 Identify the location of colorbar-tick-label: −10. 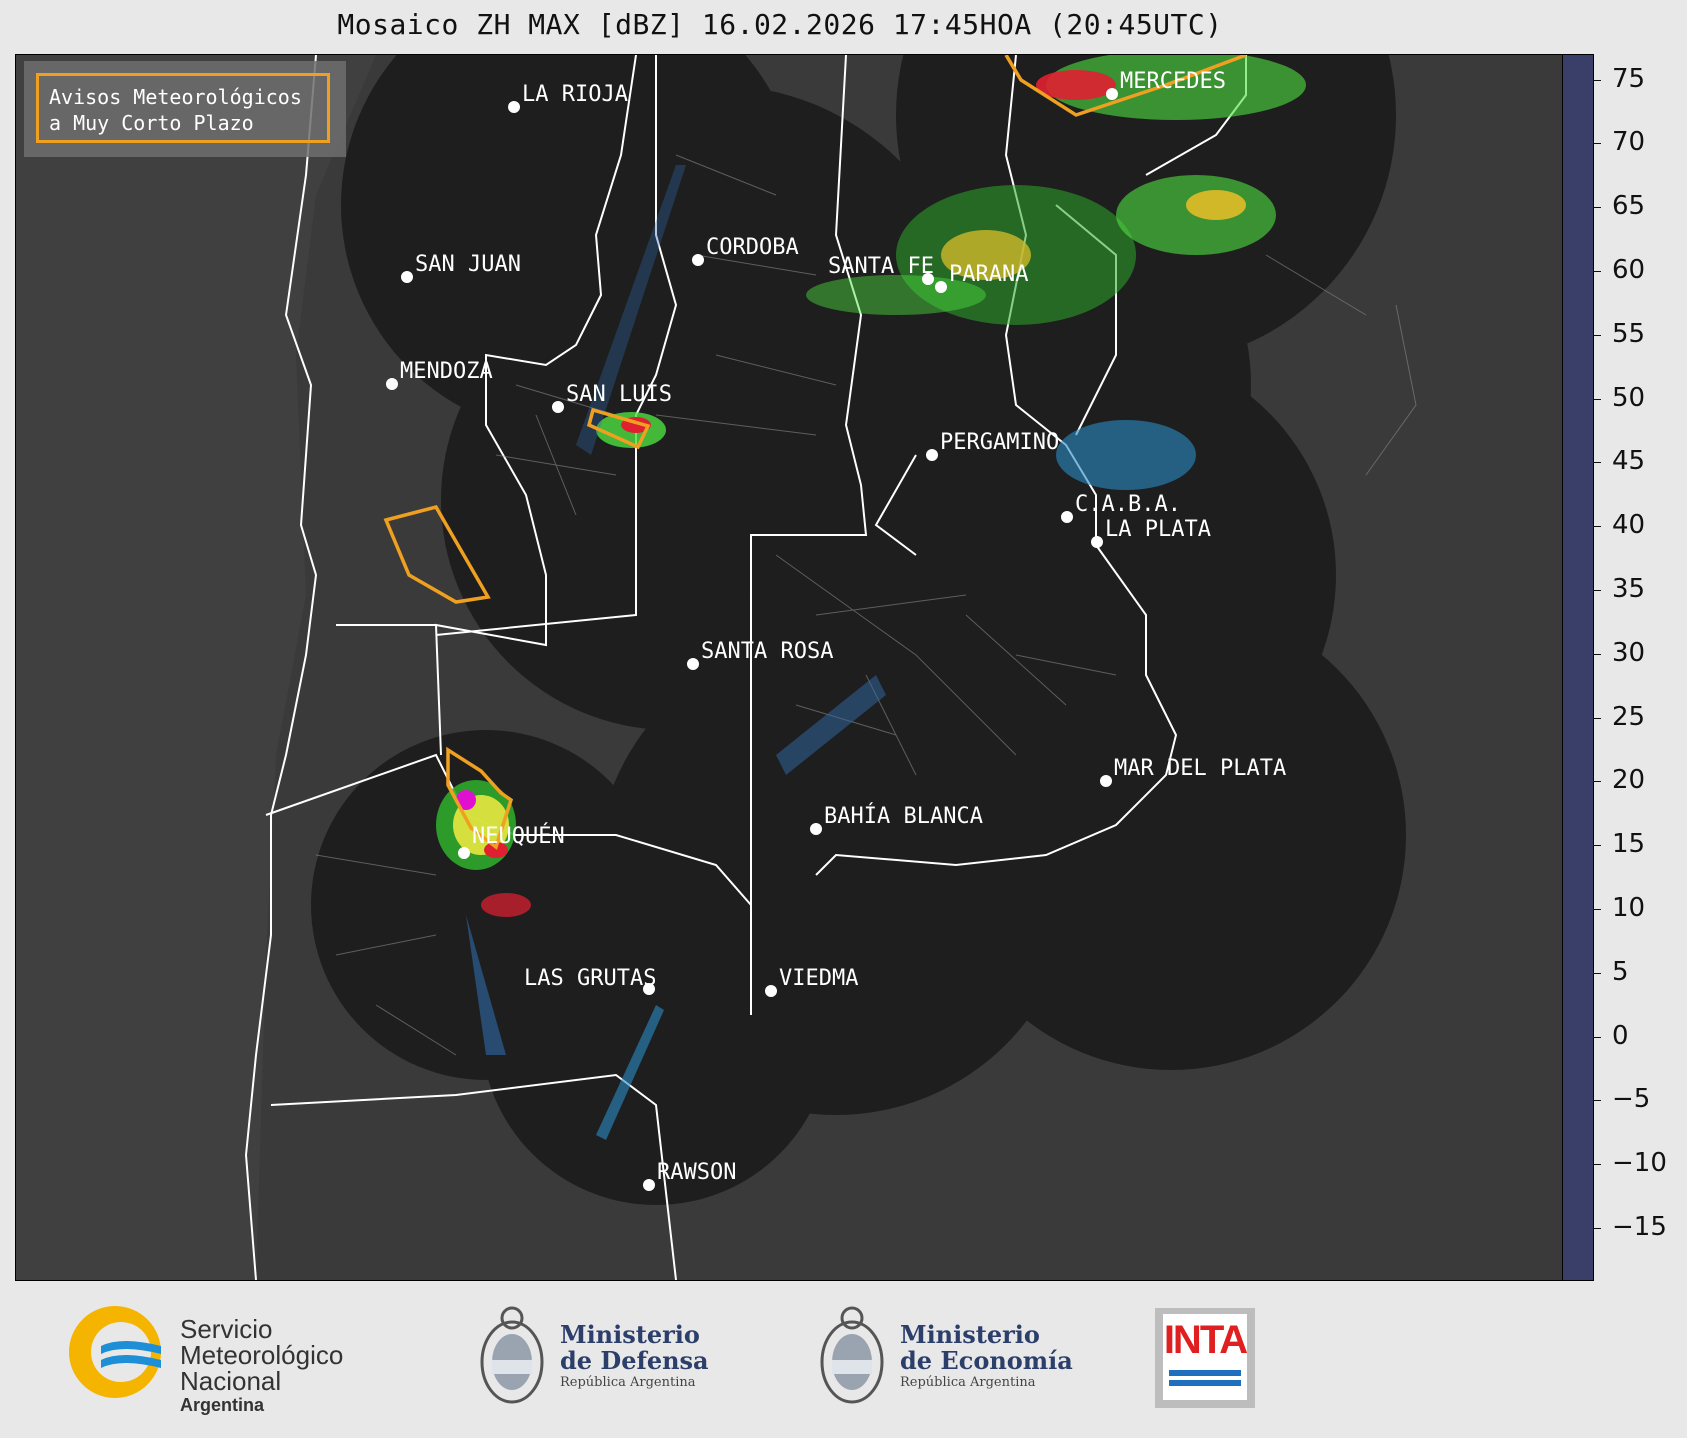
(1639, 1163).